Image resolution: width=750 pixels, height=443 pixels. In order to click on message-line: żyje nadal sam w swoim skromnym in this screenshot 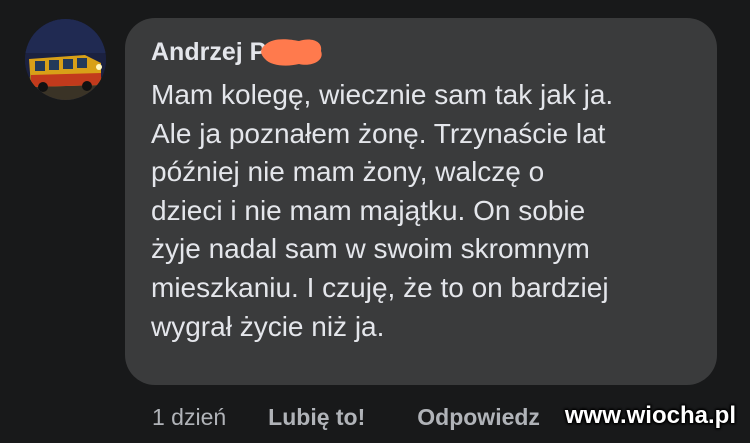, I will do `click(370, 249)`.